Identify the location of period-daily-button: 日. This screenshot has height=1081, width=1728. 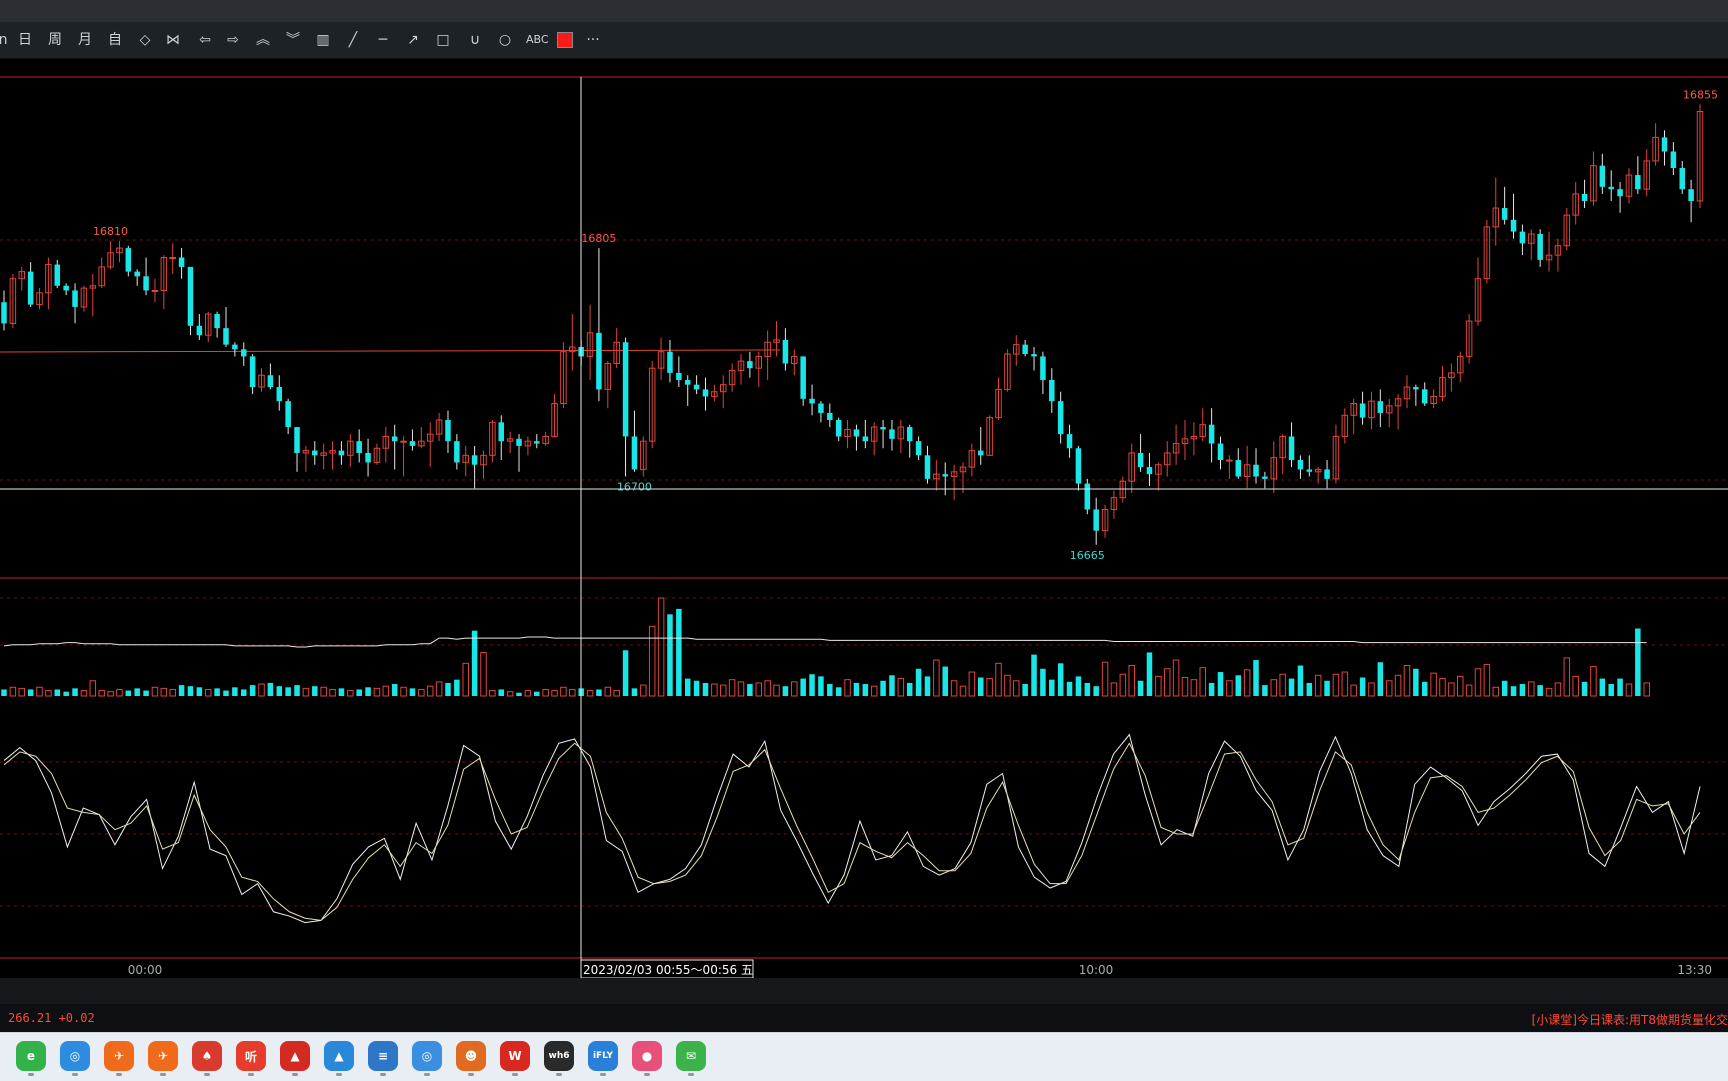
(25, 40).